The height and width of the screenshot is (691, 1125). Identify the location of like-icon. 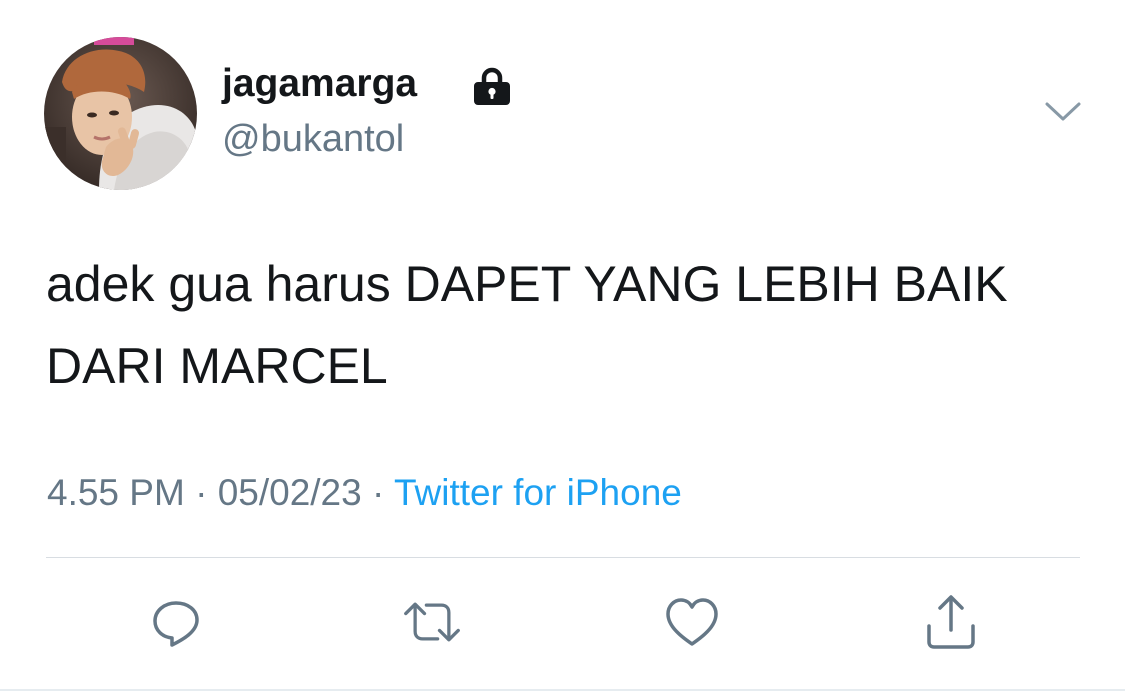
(692, 622).